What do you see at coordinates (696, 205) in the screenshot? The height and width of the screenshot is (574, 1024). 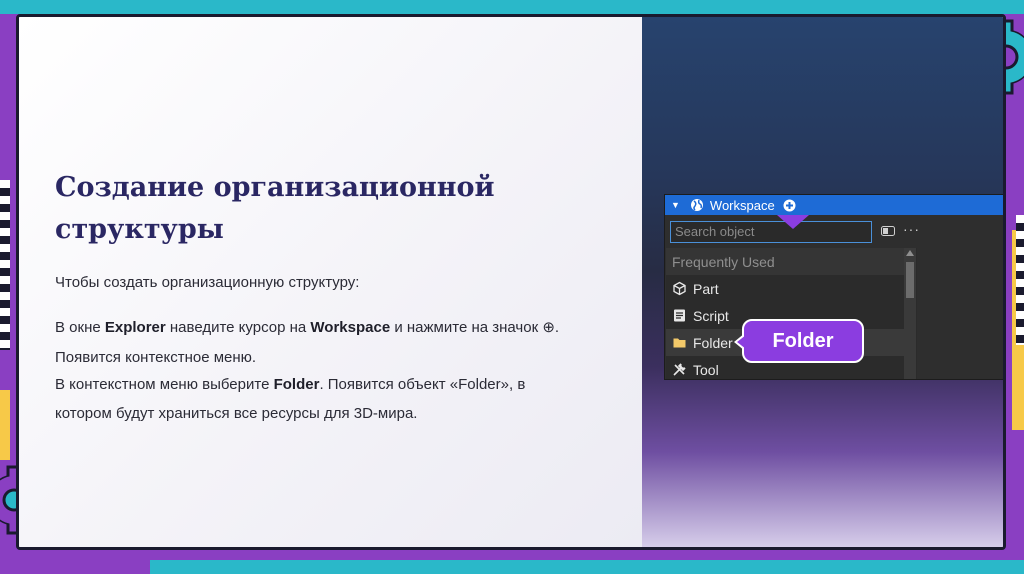 I see `globe-icon` at bounding box center [696, 205].